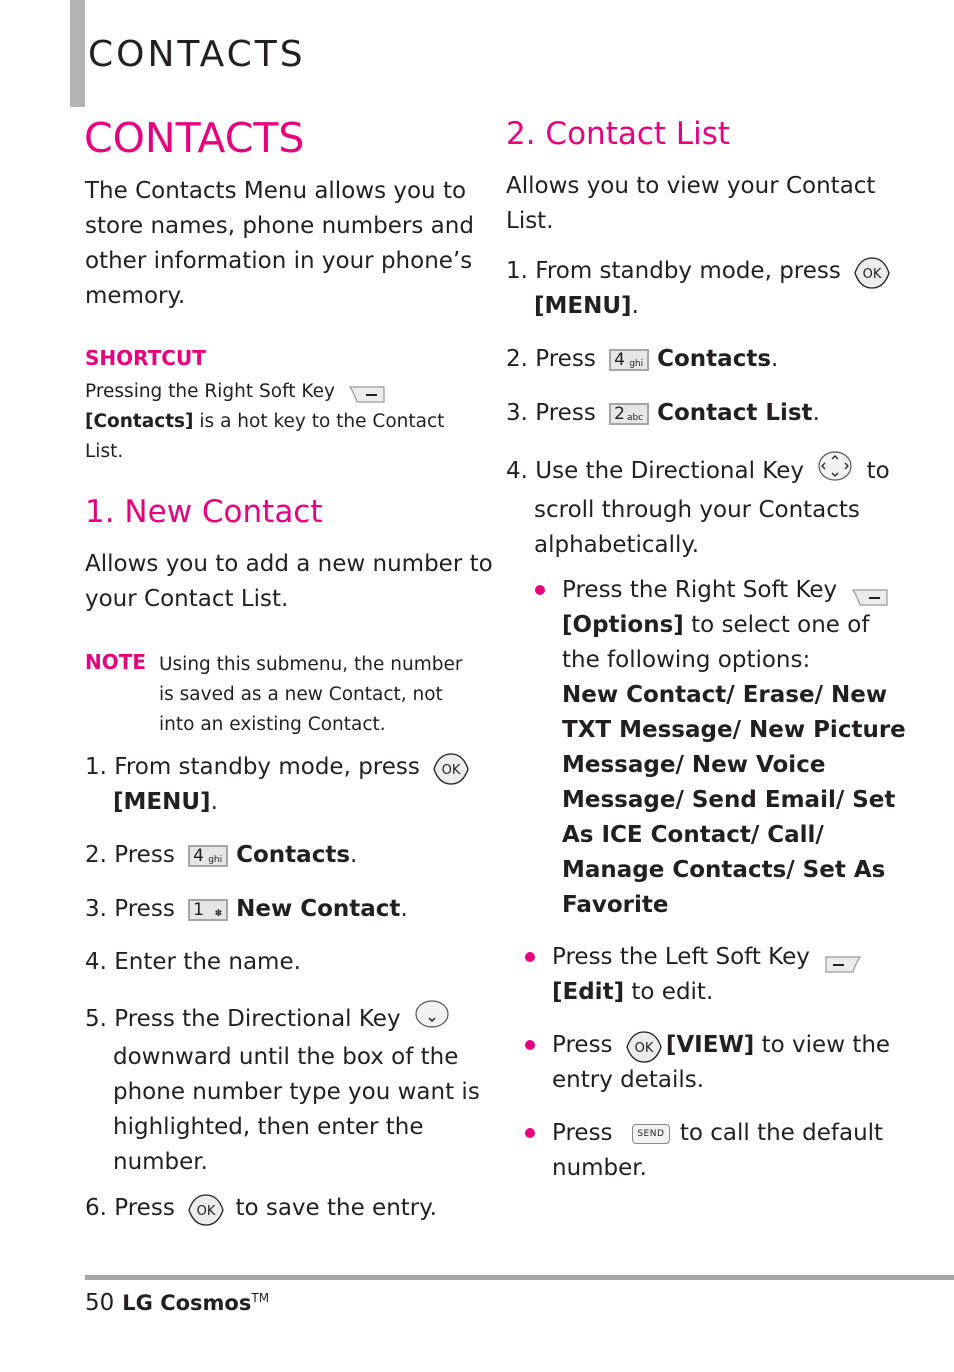 This screenshot has height=1372, width=954. What do you see at coordinates (822, 1045) in the screenshot?
I see `bullet-text: to view the` at bounding box center [822, 1045].